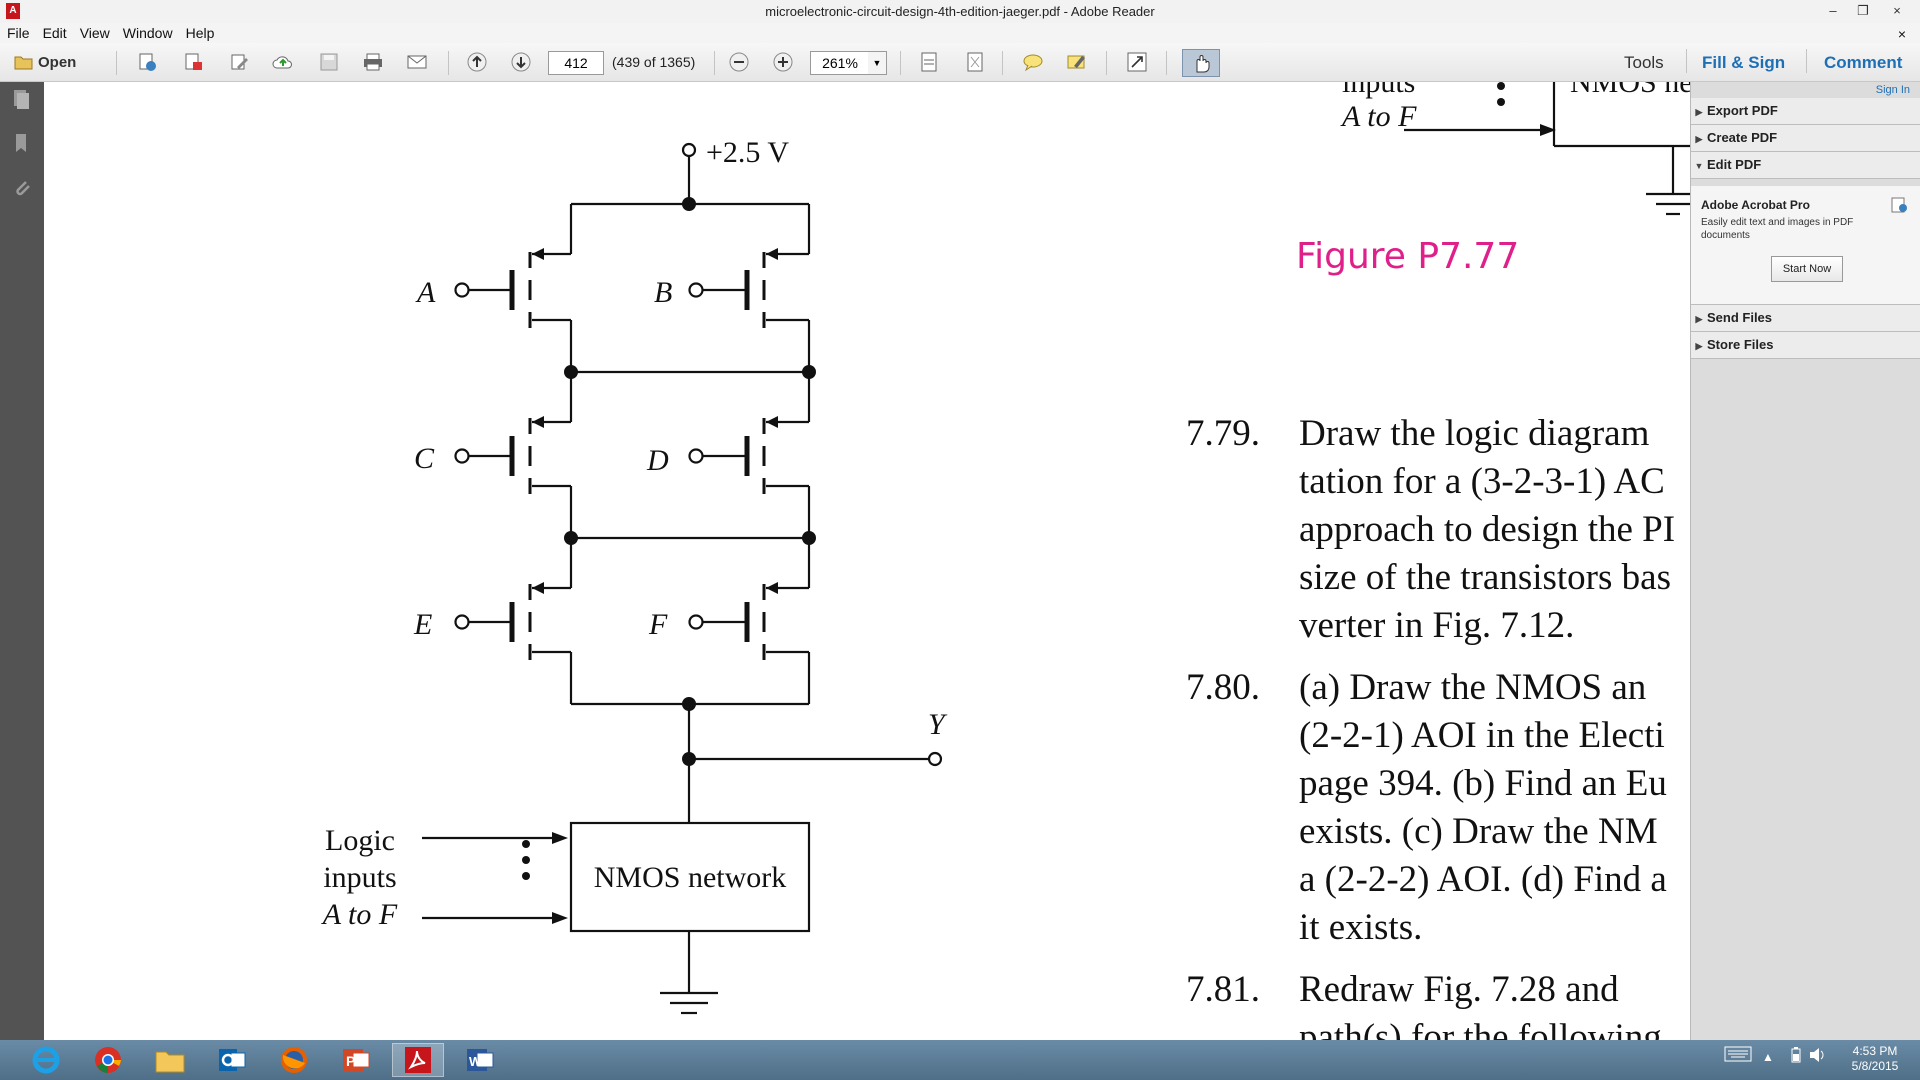  I want to click on export-pdf-section: ▶ Export PDF, so click(1805, 111).